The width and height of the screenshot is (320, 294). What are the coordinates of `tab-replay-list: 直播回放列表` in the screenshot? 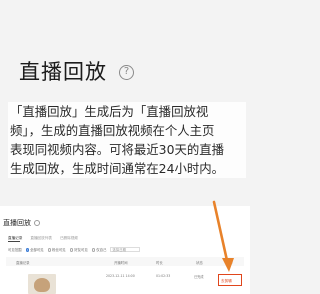 It's located at (41, 238).